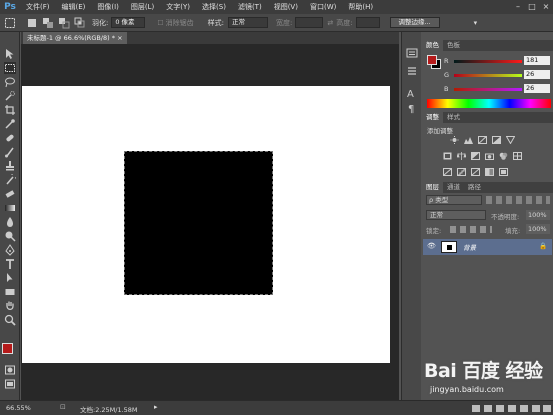  What do you see at coordinates (248, 22) in the screenshot?
I see `style-select: 正常` at bounding box center [248, 22].